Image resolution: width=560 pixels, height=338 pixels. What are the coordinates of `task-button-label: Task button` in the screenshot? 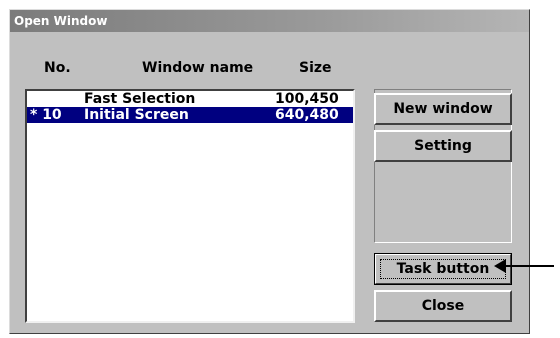 It's located at (443, 269).